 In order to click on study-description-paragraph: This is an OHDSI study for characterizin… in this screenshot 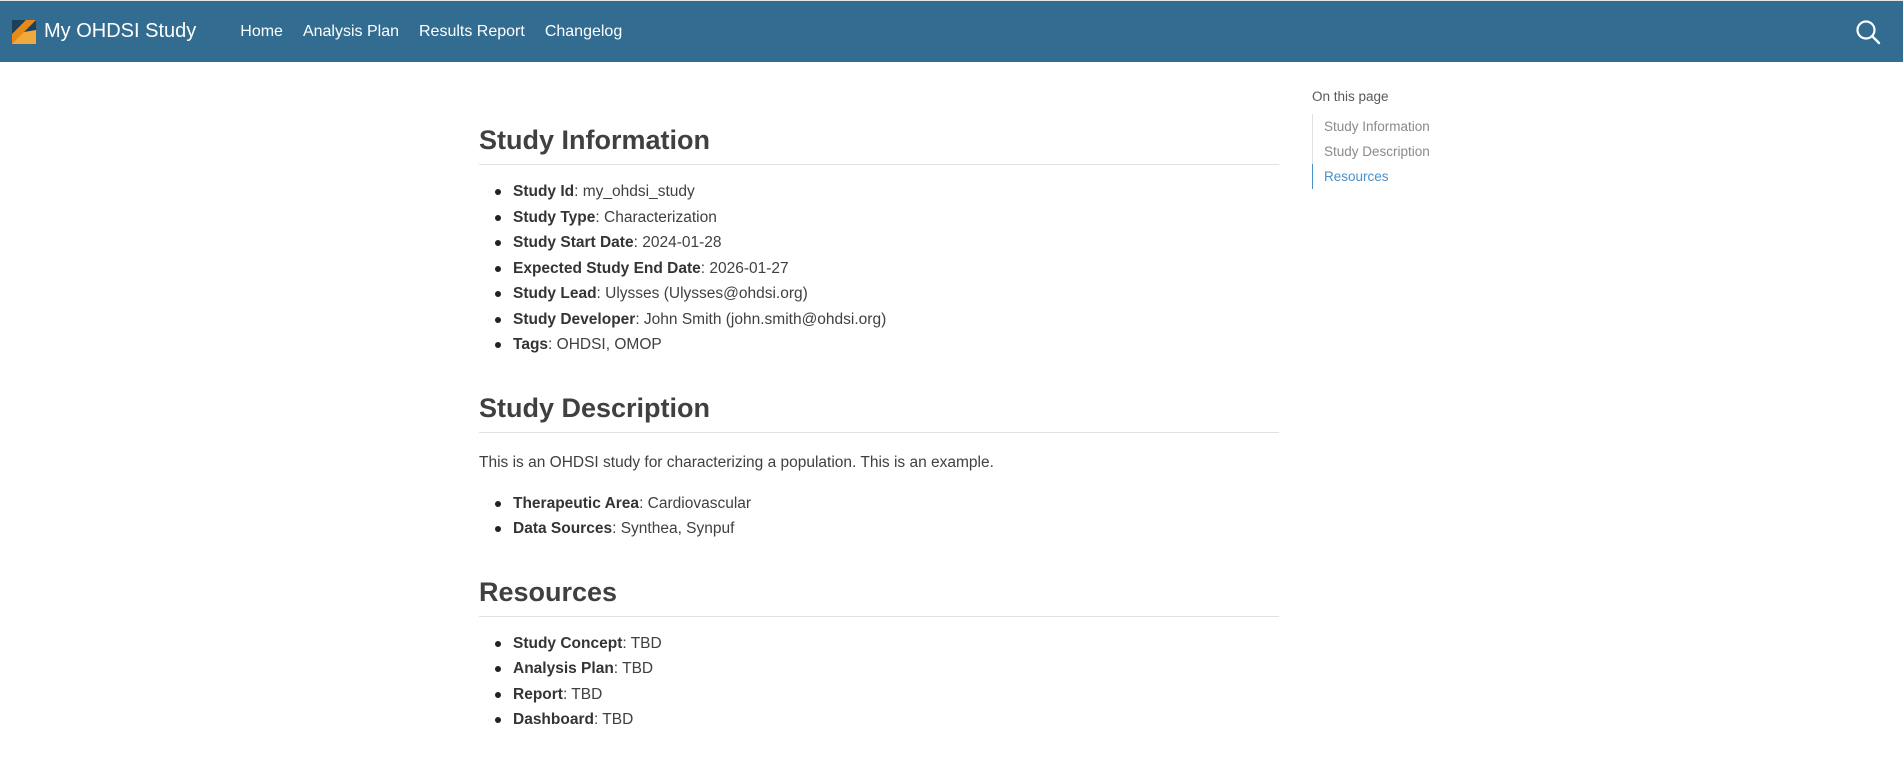, I will do `click(736, 462)`.